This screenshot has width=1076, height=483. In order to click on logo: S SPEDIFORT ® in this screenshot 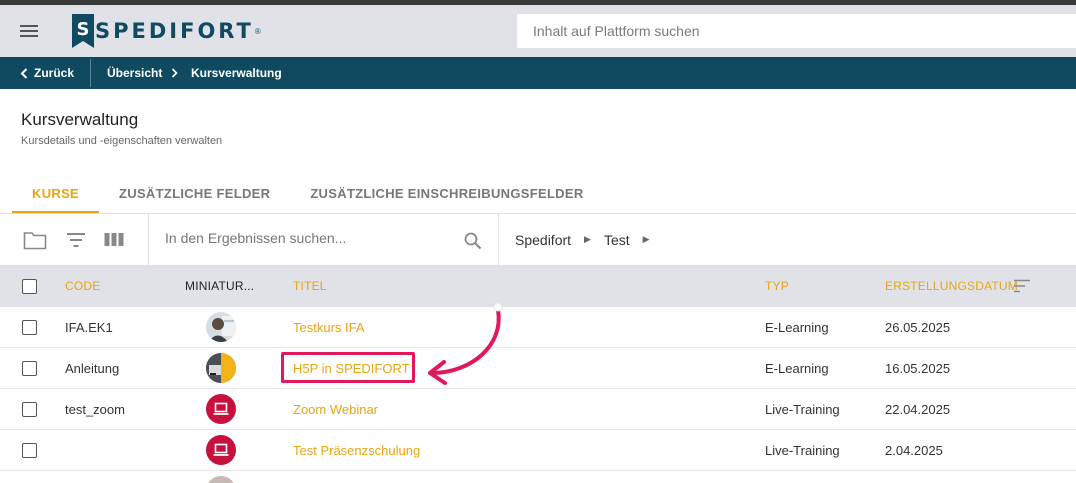, I will do `click(166, 31)`.